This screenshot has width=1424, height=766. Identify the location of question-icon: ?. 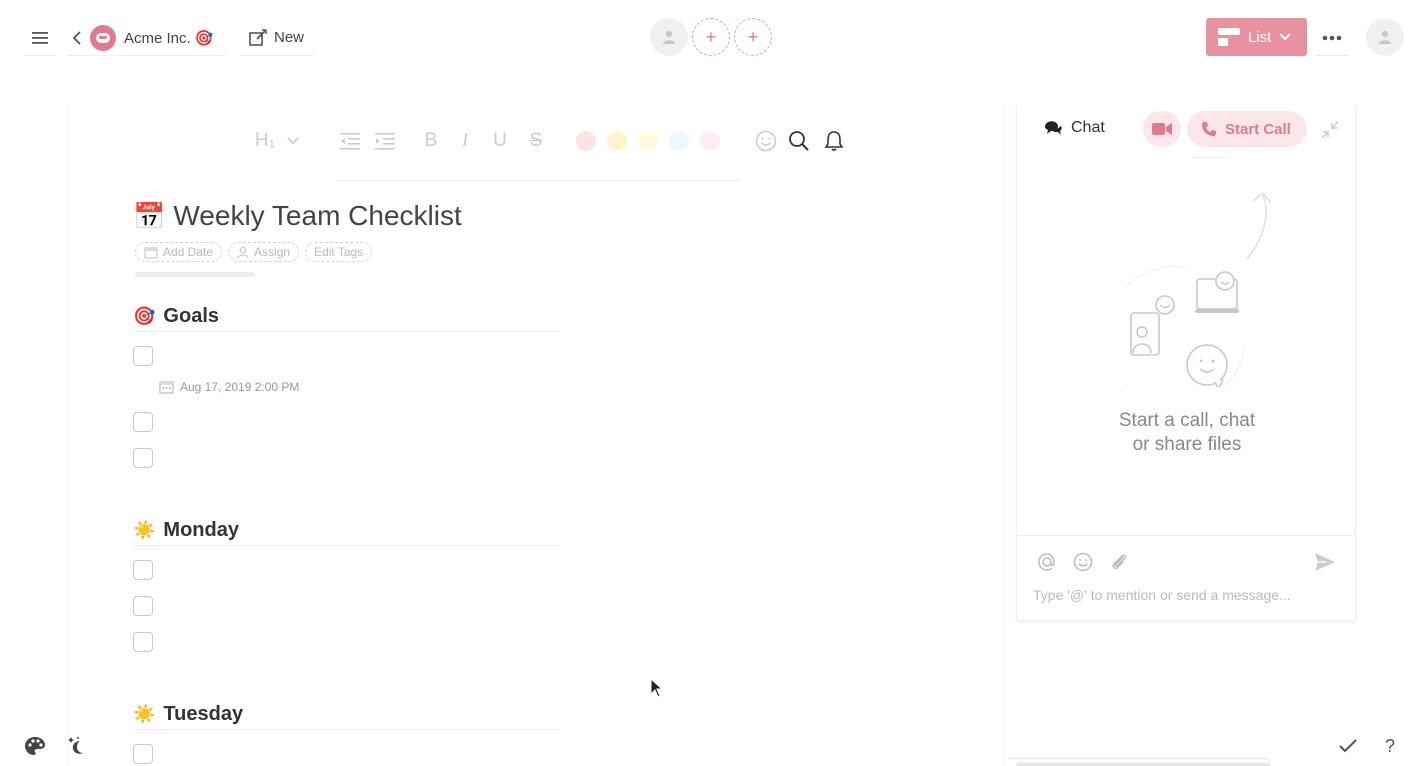
(1389, 745).